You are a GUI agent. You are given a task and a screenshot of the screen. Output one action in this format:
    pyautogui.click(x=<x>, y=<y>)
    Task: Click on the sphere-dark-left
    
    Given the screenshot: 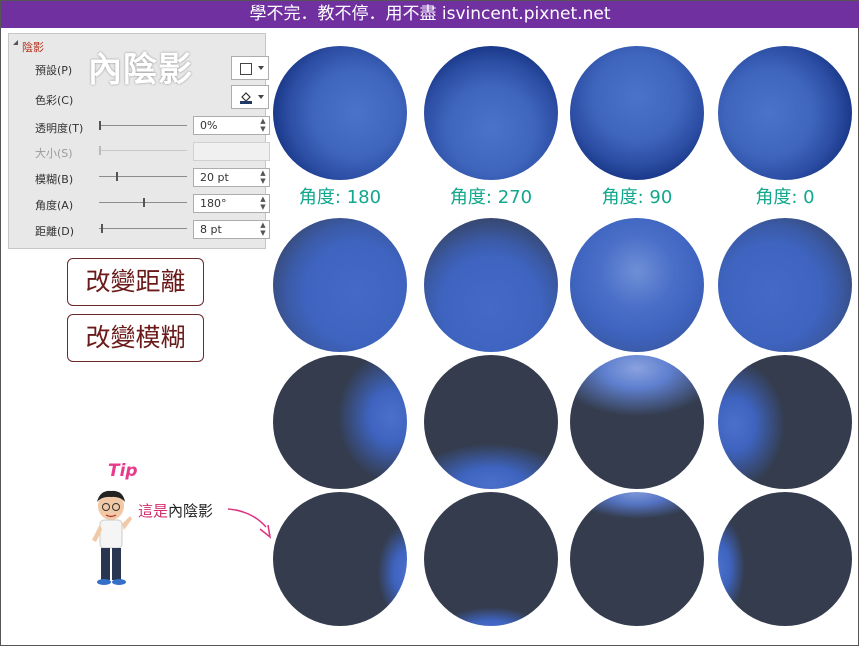 What is the action you would take?
    pyautogui.click(x=340, y=559)
    